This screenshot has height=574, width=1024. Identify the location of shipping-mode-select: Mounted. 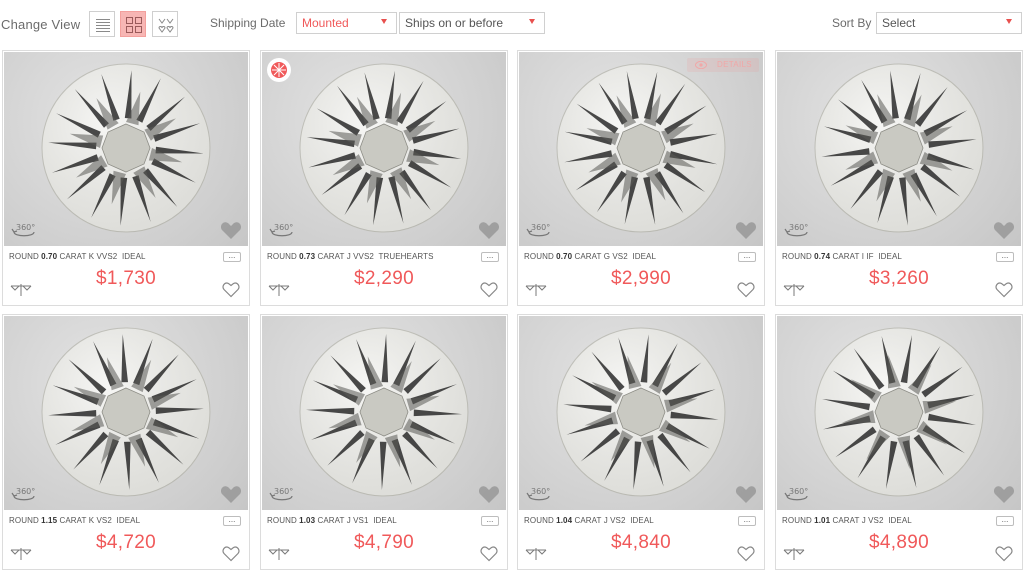
(346, 23).